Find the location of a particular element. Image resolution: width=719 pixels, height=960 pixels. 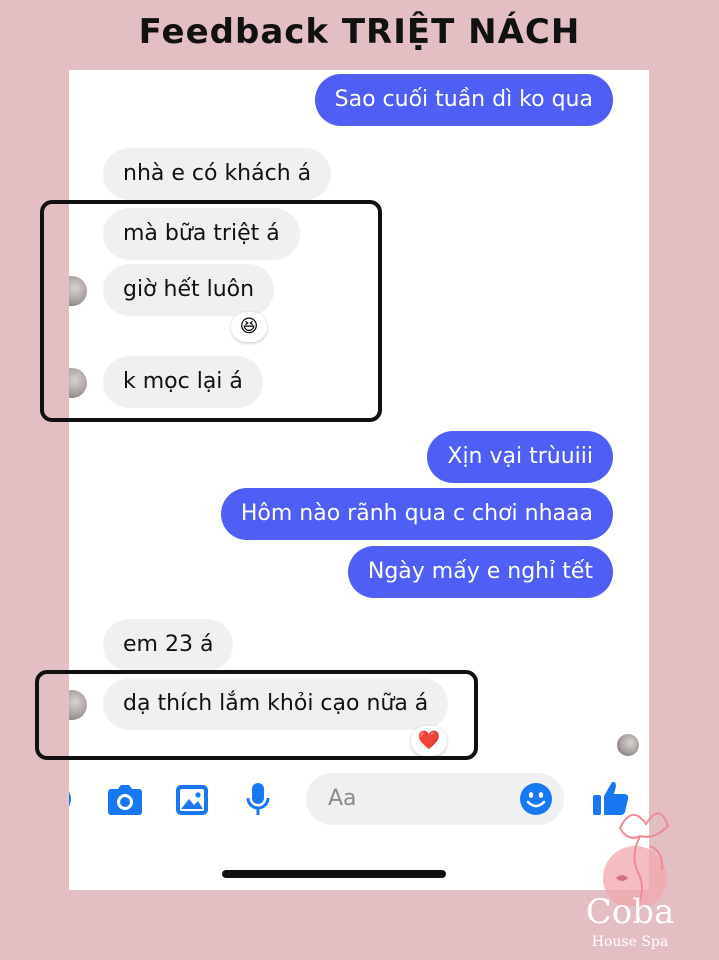

camera-icon is located at coordinates (125, 802).